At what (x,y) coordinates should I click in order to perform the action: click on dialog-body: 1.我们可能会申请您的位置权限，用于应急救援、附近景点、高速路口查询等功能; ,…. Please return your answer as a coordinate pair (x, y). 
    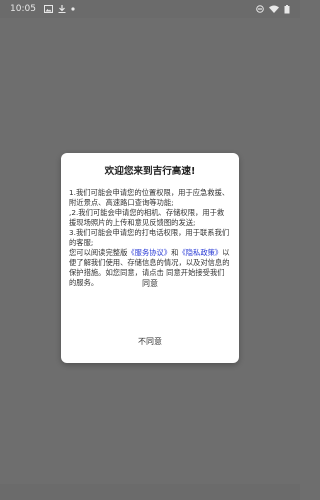
    Looking at the image, I should click on (150, 238).